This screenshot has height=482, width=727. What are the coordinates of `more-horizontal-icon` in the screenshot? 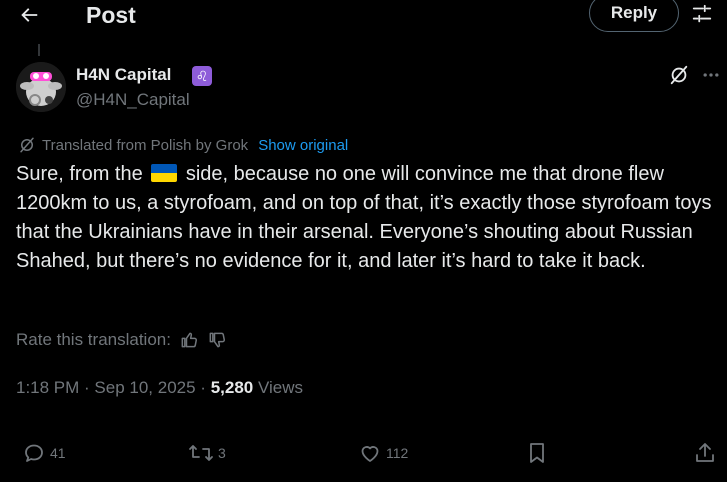 It's located at (711, 75).